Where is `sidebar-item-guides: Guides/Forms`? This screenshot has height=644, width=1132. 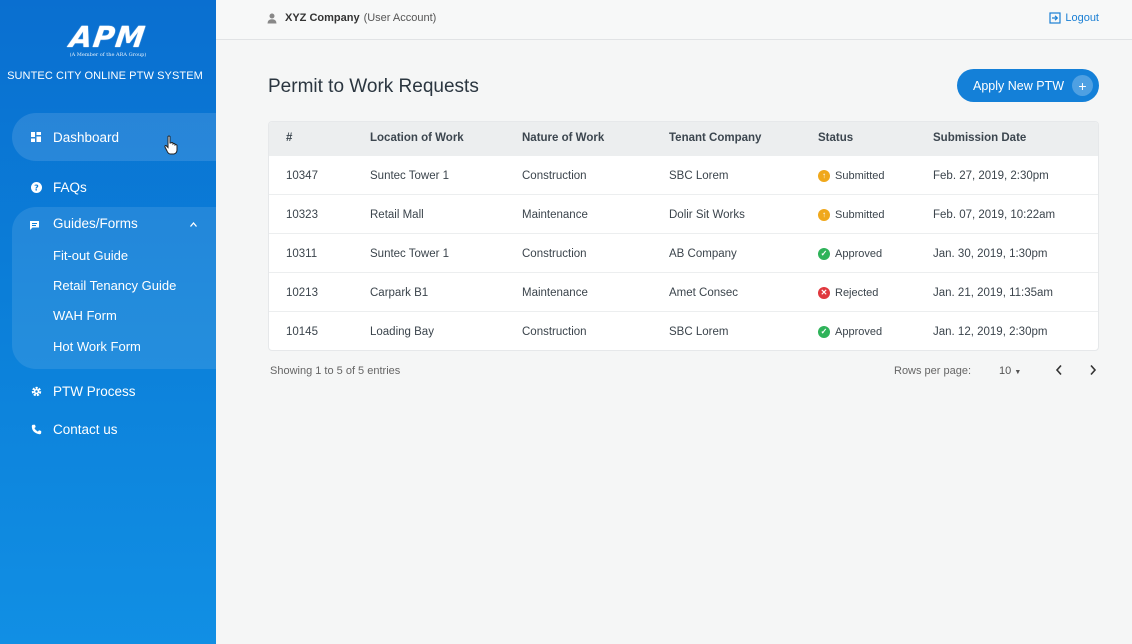
sidebar-item-guides: Guides/Forms is located at coordinates (114, 225).